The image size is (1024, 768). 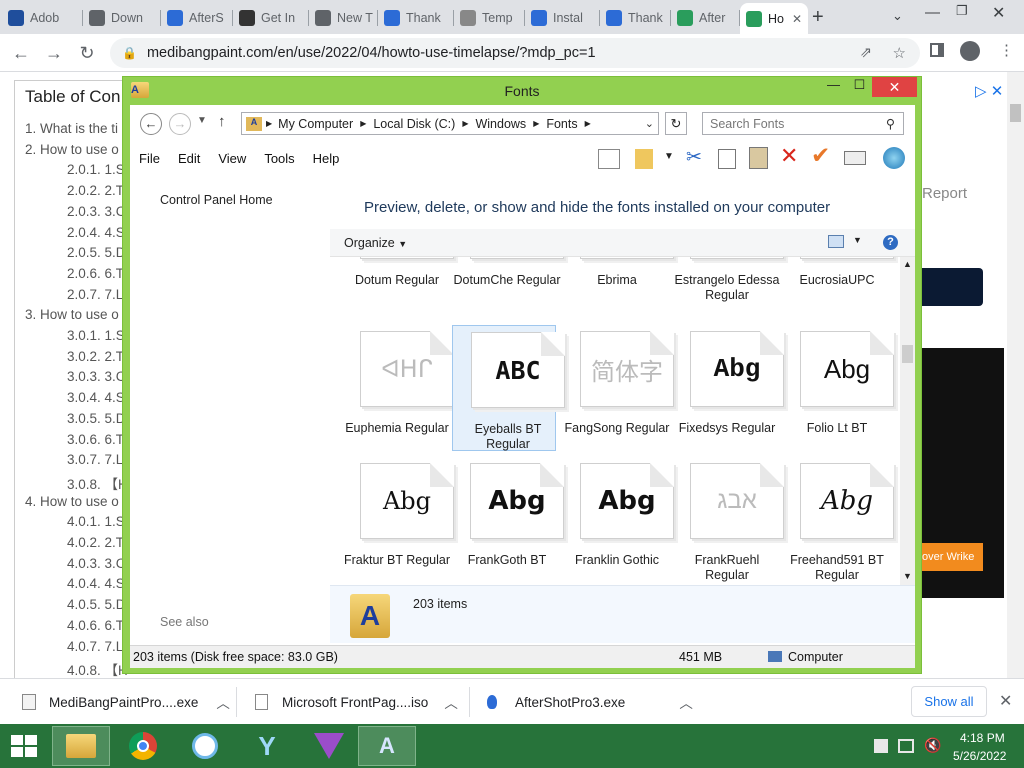 I want to click on show-all-button: Show all, so click(x=949, y=701).